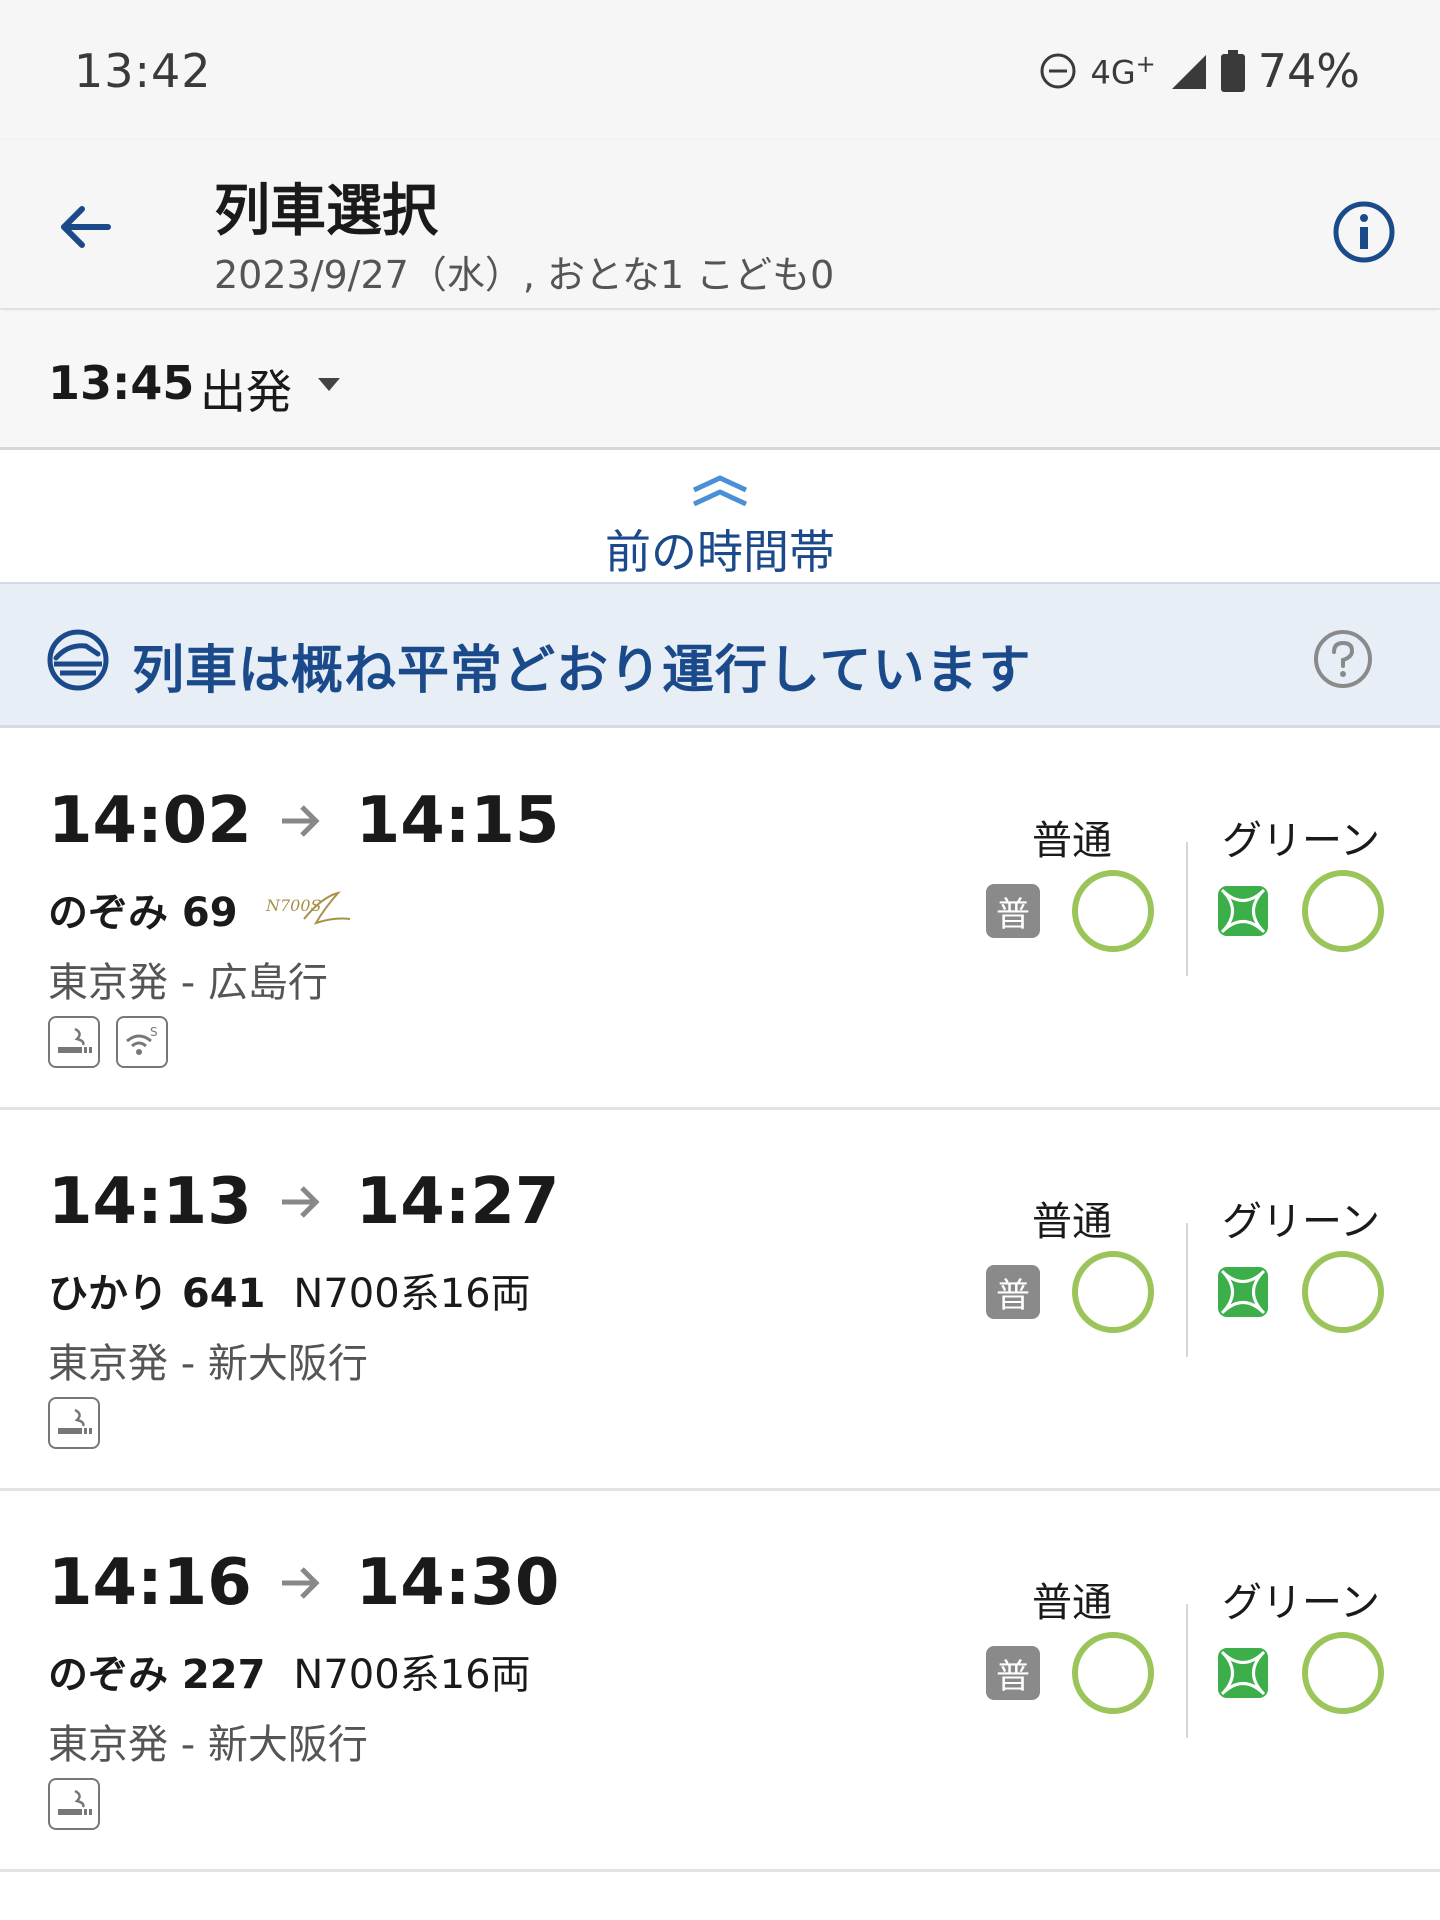 This screenshot has width=1440, height=1920. What do you see at coordinates (1188, 72) in the screenshot?
I see `signal-icon` at bounding box center [1188, 72].